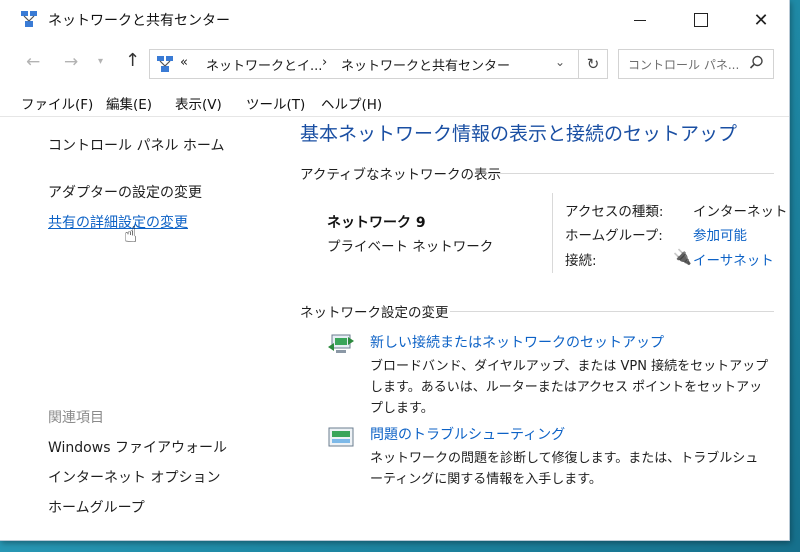 Image resolution: width=800 pixels, height=552 pixels. Describe the element at coordinates (351, 103) in the screenshot. I see `menu-help: ヘルプ(H)` at that location.